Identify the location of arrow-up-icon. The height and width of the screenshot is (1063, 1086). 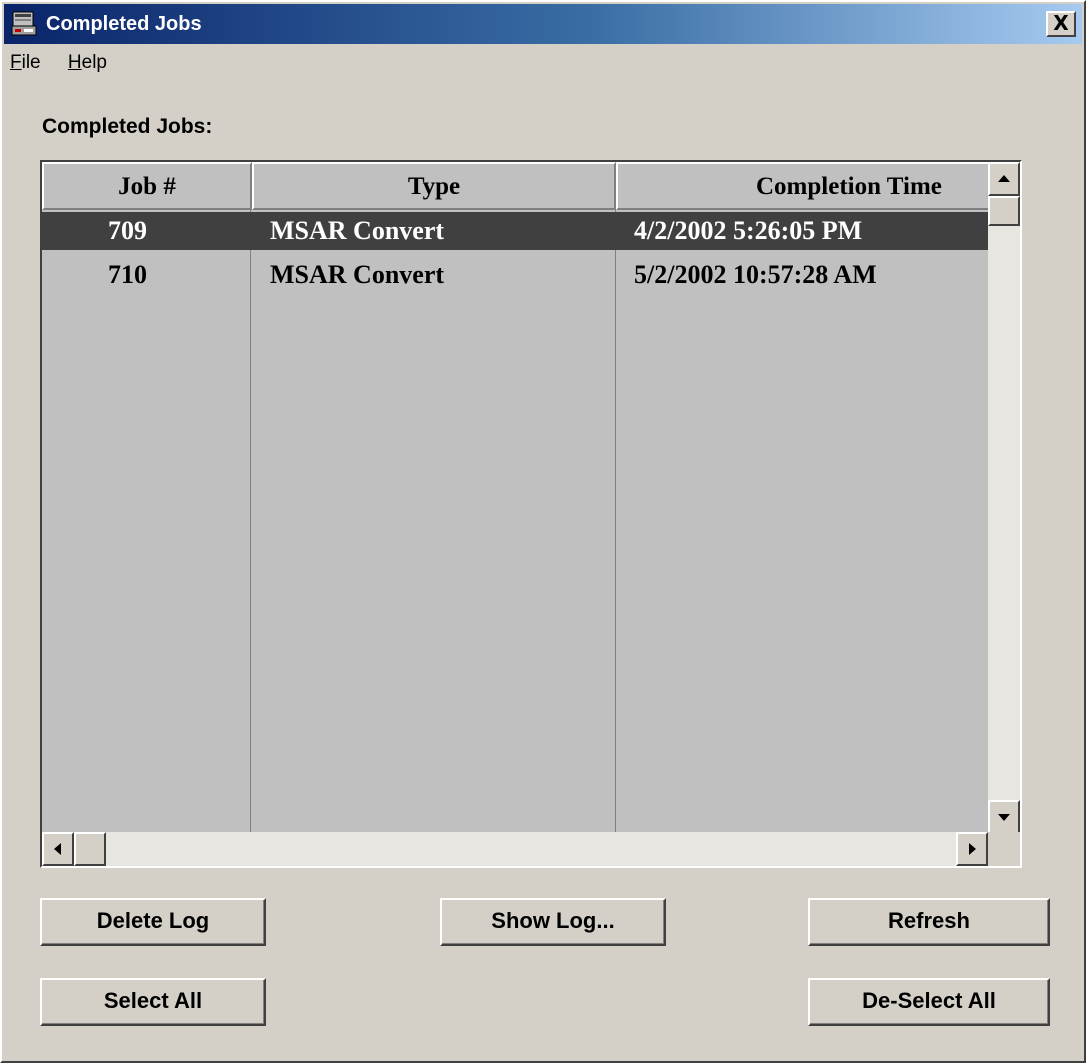
(1004, 178).